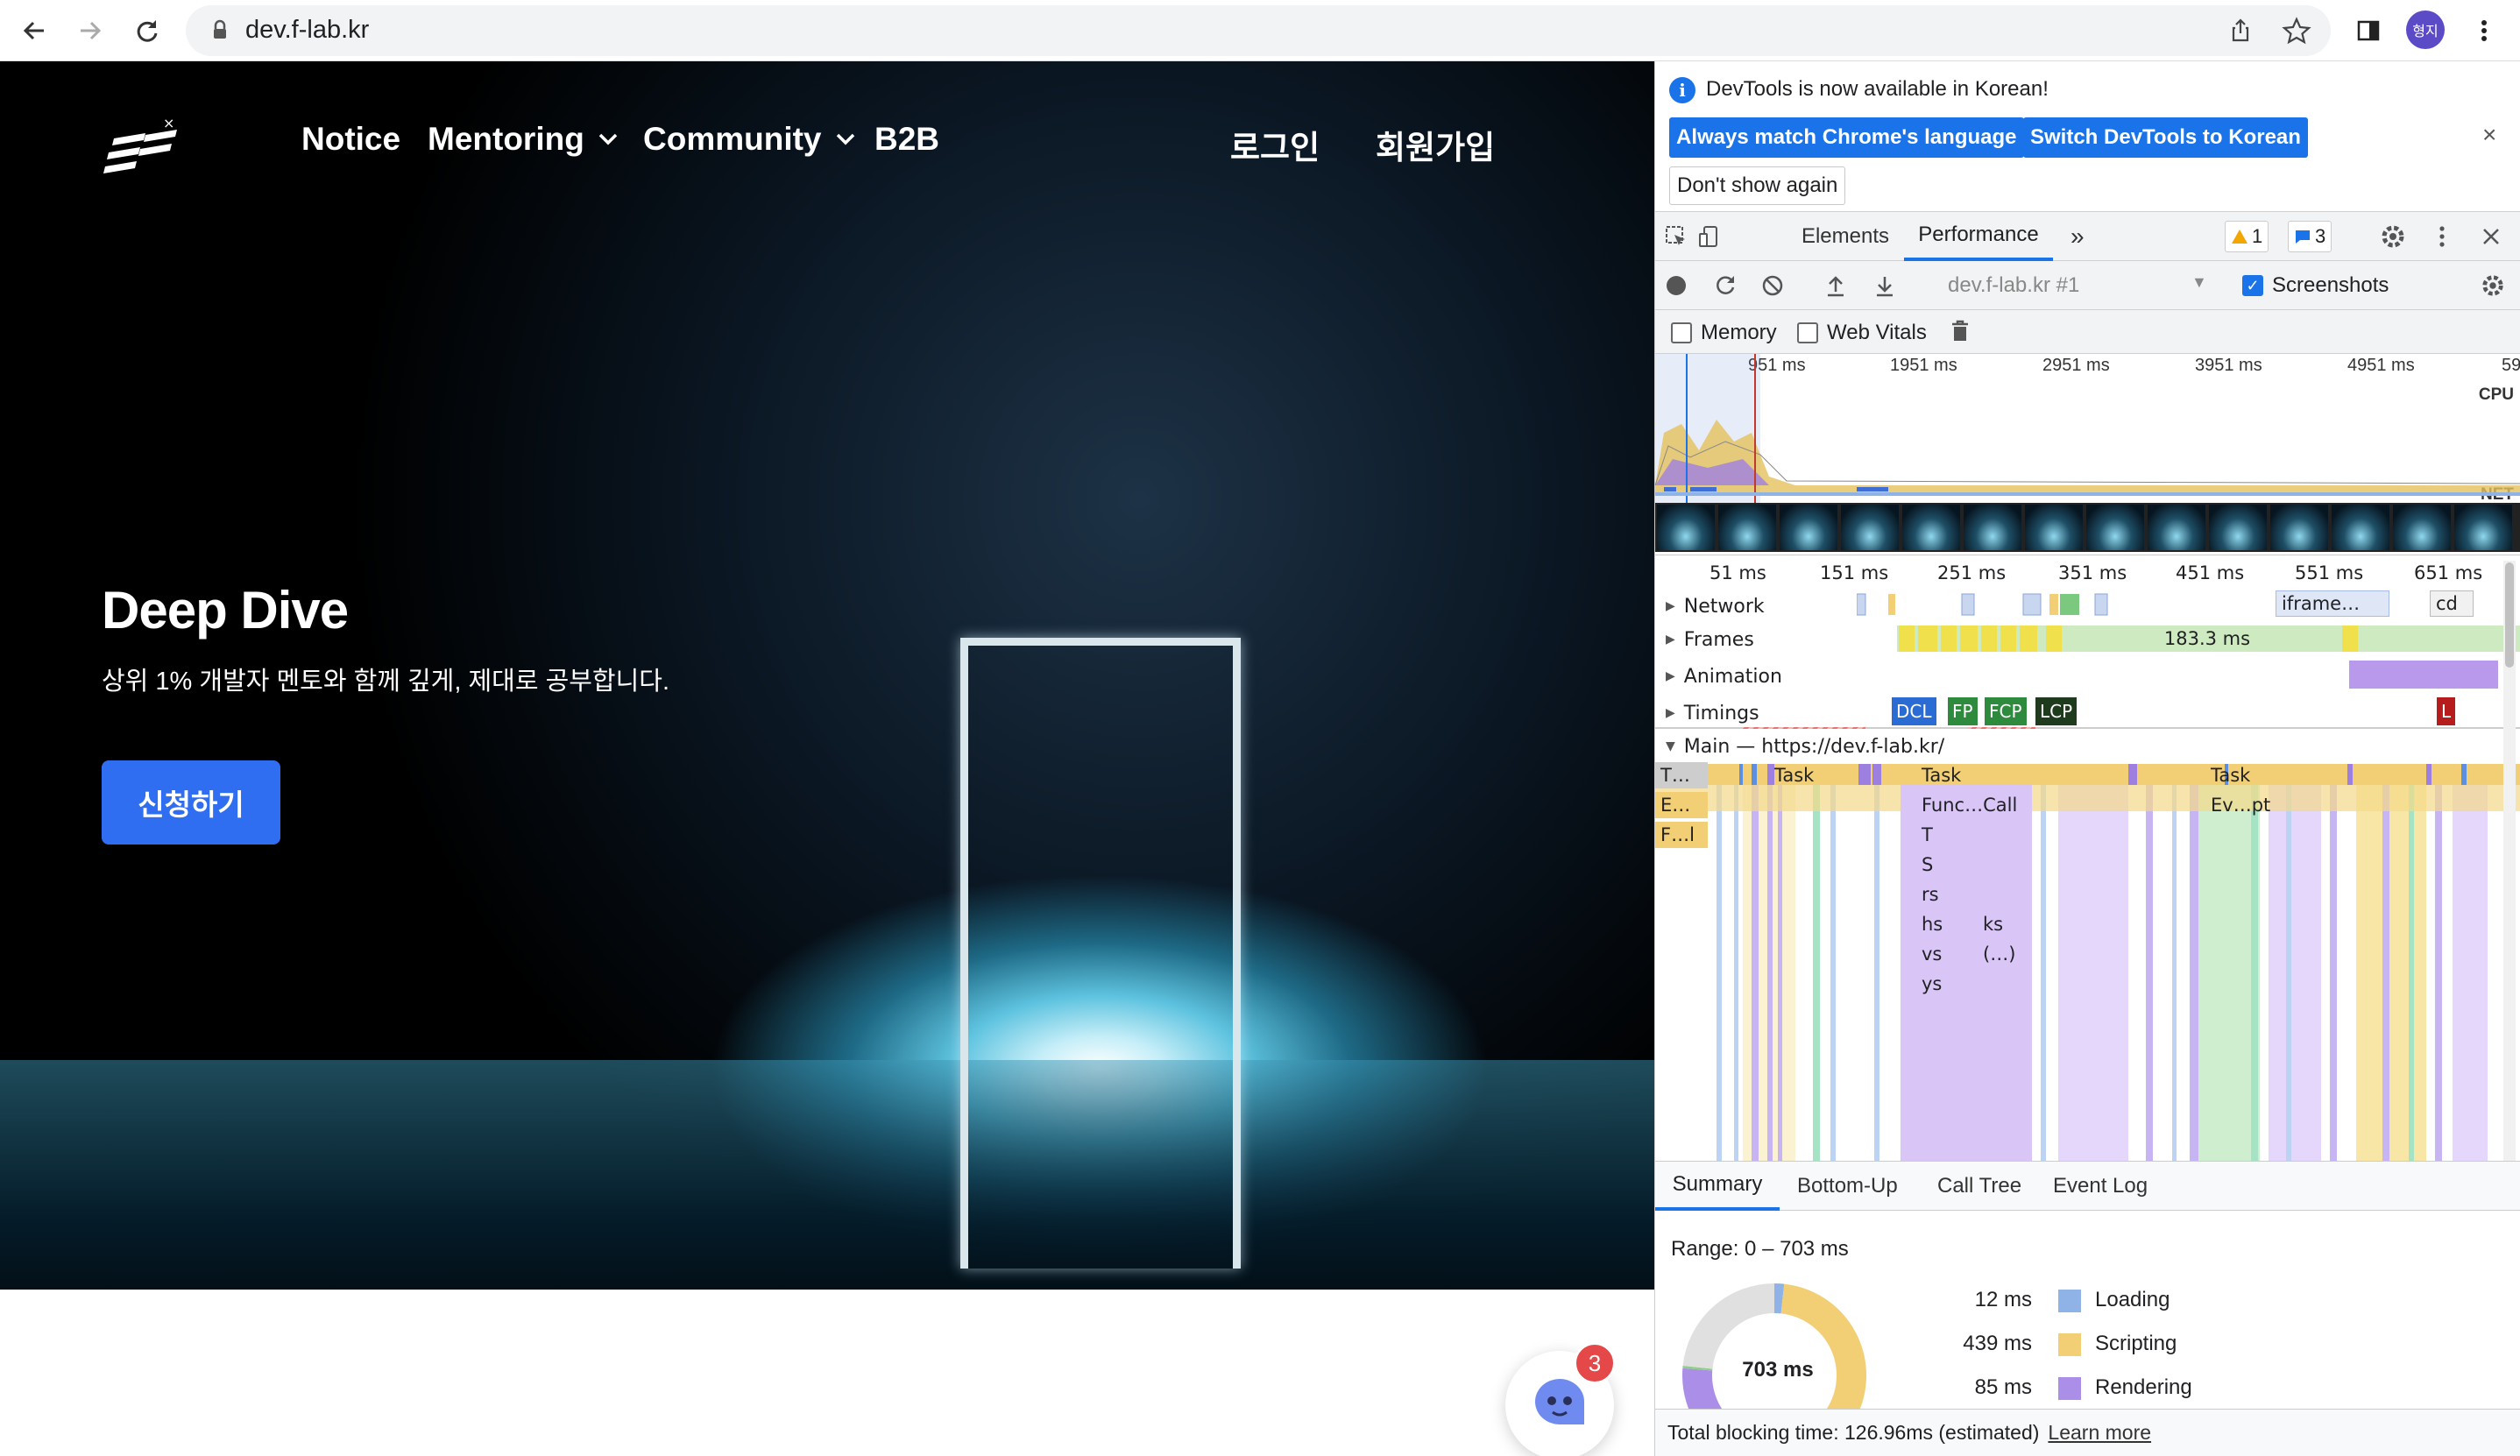  I want to click on nav-notice: Notice, so click(350, 139).